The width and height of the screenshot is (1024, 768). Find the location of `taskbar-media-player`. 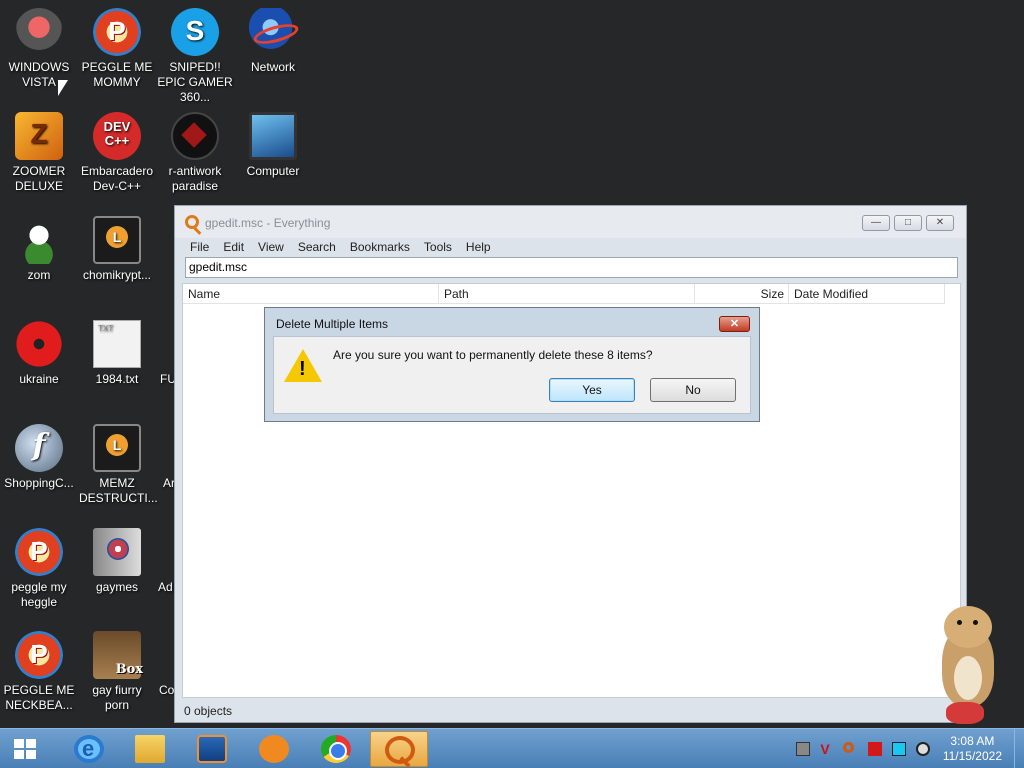

taskbar-media-player is located at coordinates (212, 749).